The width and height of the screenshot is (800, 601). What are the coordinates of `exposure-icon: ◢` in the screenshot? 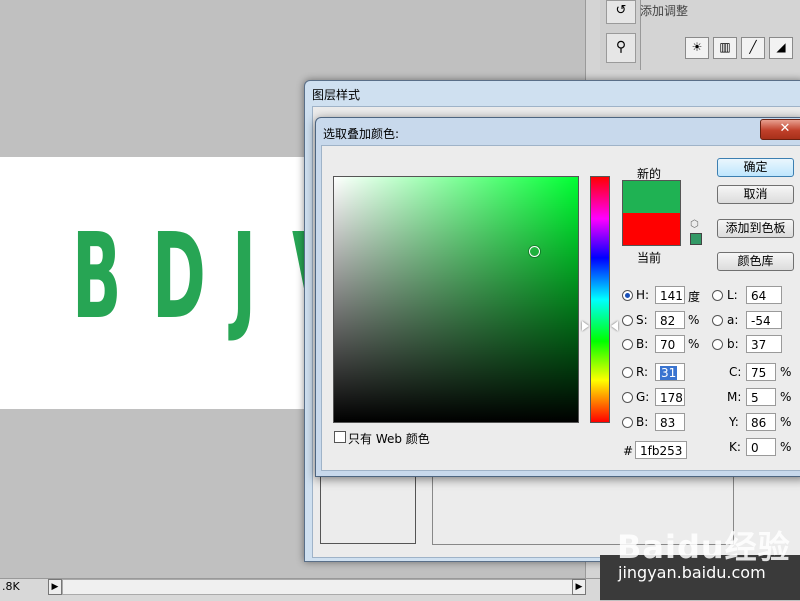 It's located at (781, 48).